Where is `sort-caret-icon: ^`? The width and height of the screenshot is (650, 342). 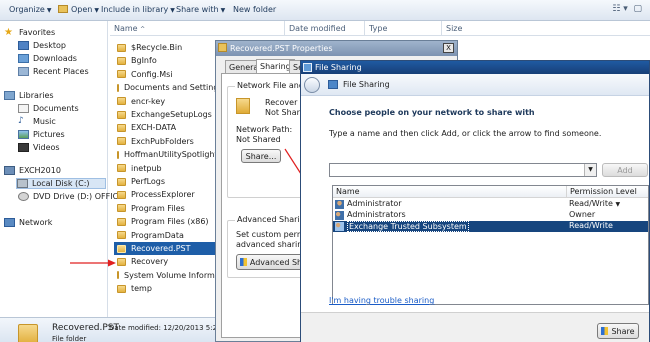
sort-caret-icon: ^ is located at coordinates (143, 29).